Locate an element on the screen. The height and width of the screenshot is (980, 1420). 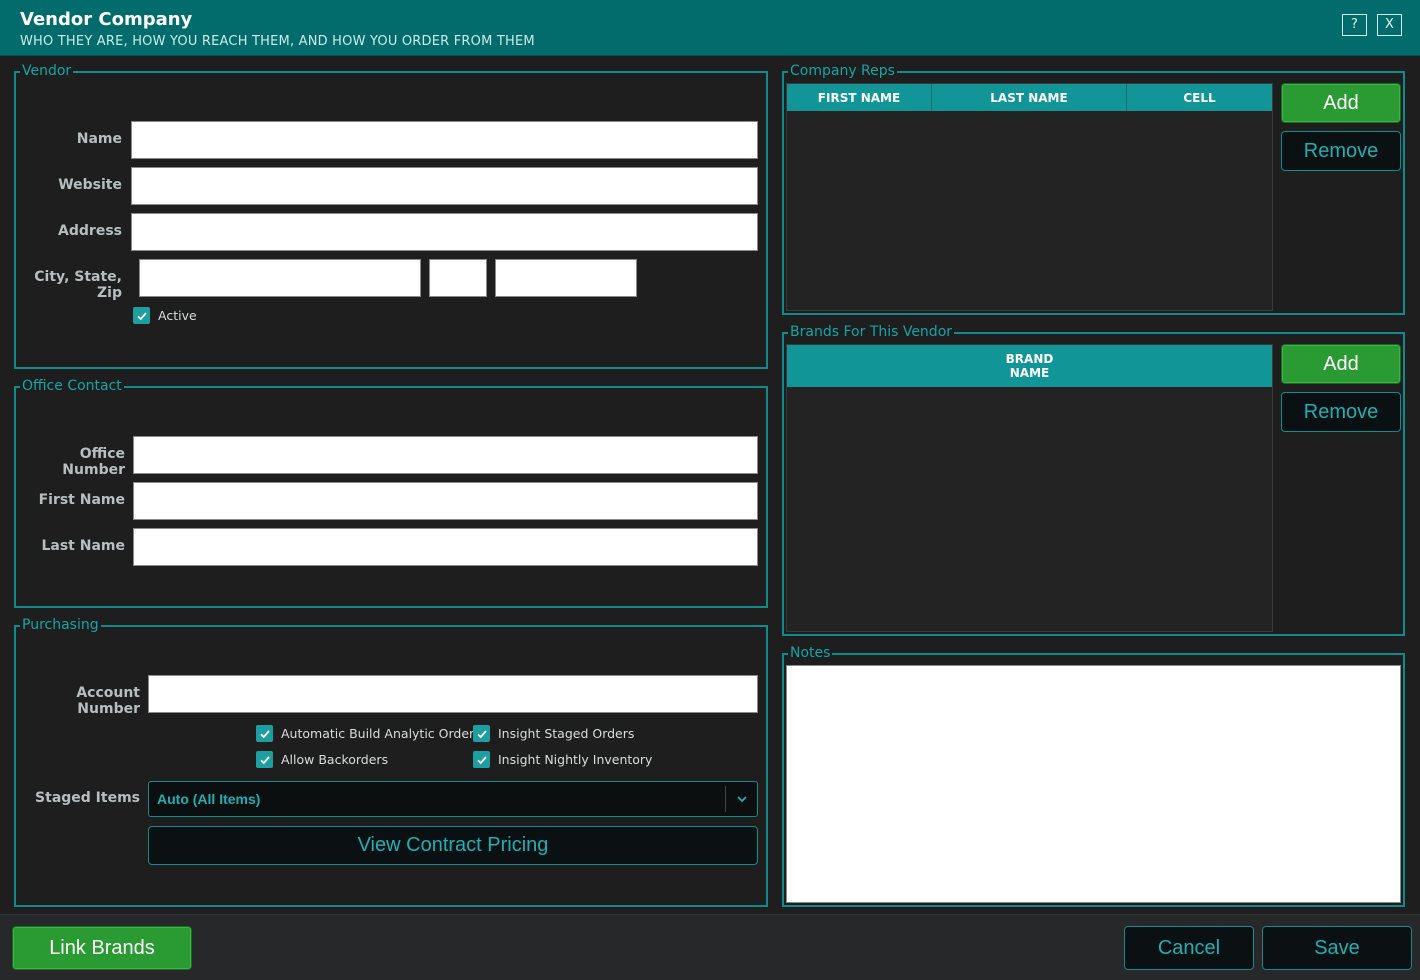
column-header-brand-name: BRAND NAME is located at coordinates (1029, 366).